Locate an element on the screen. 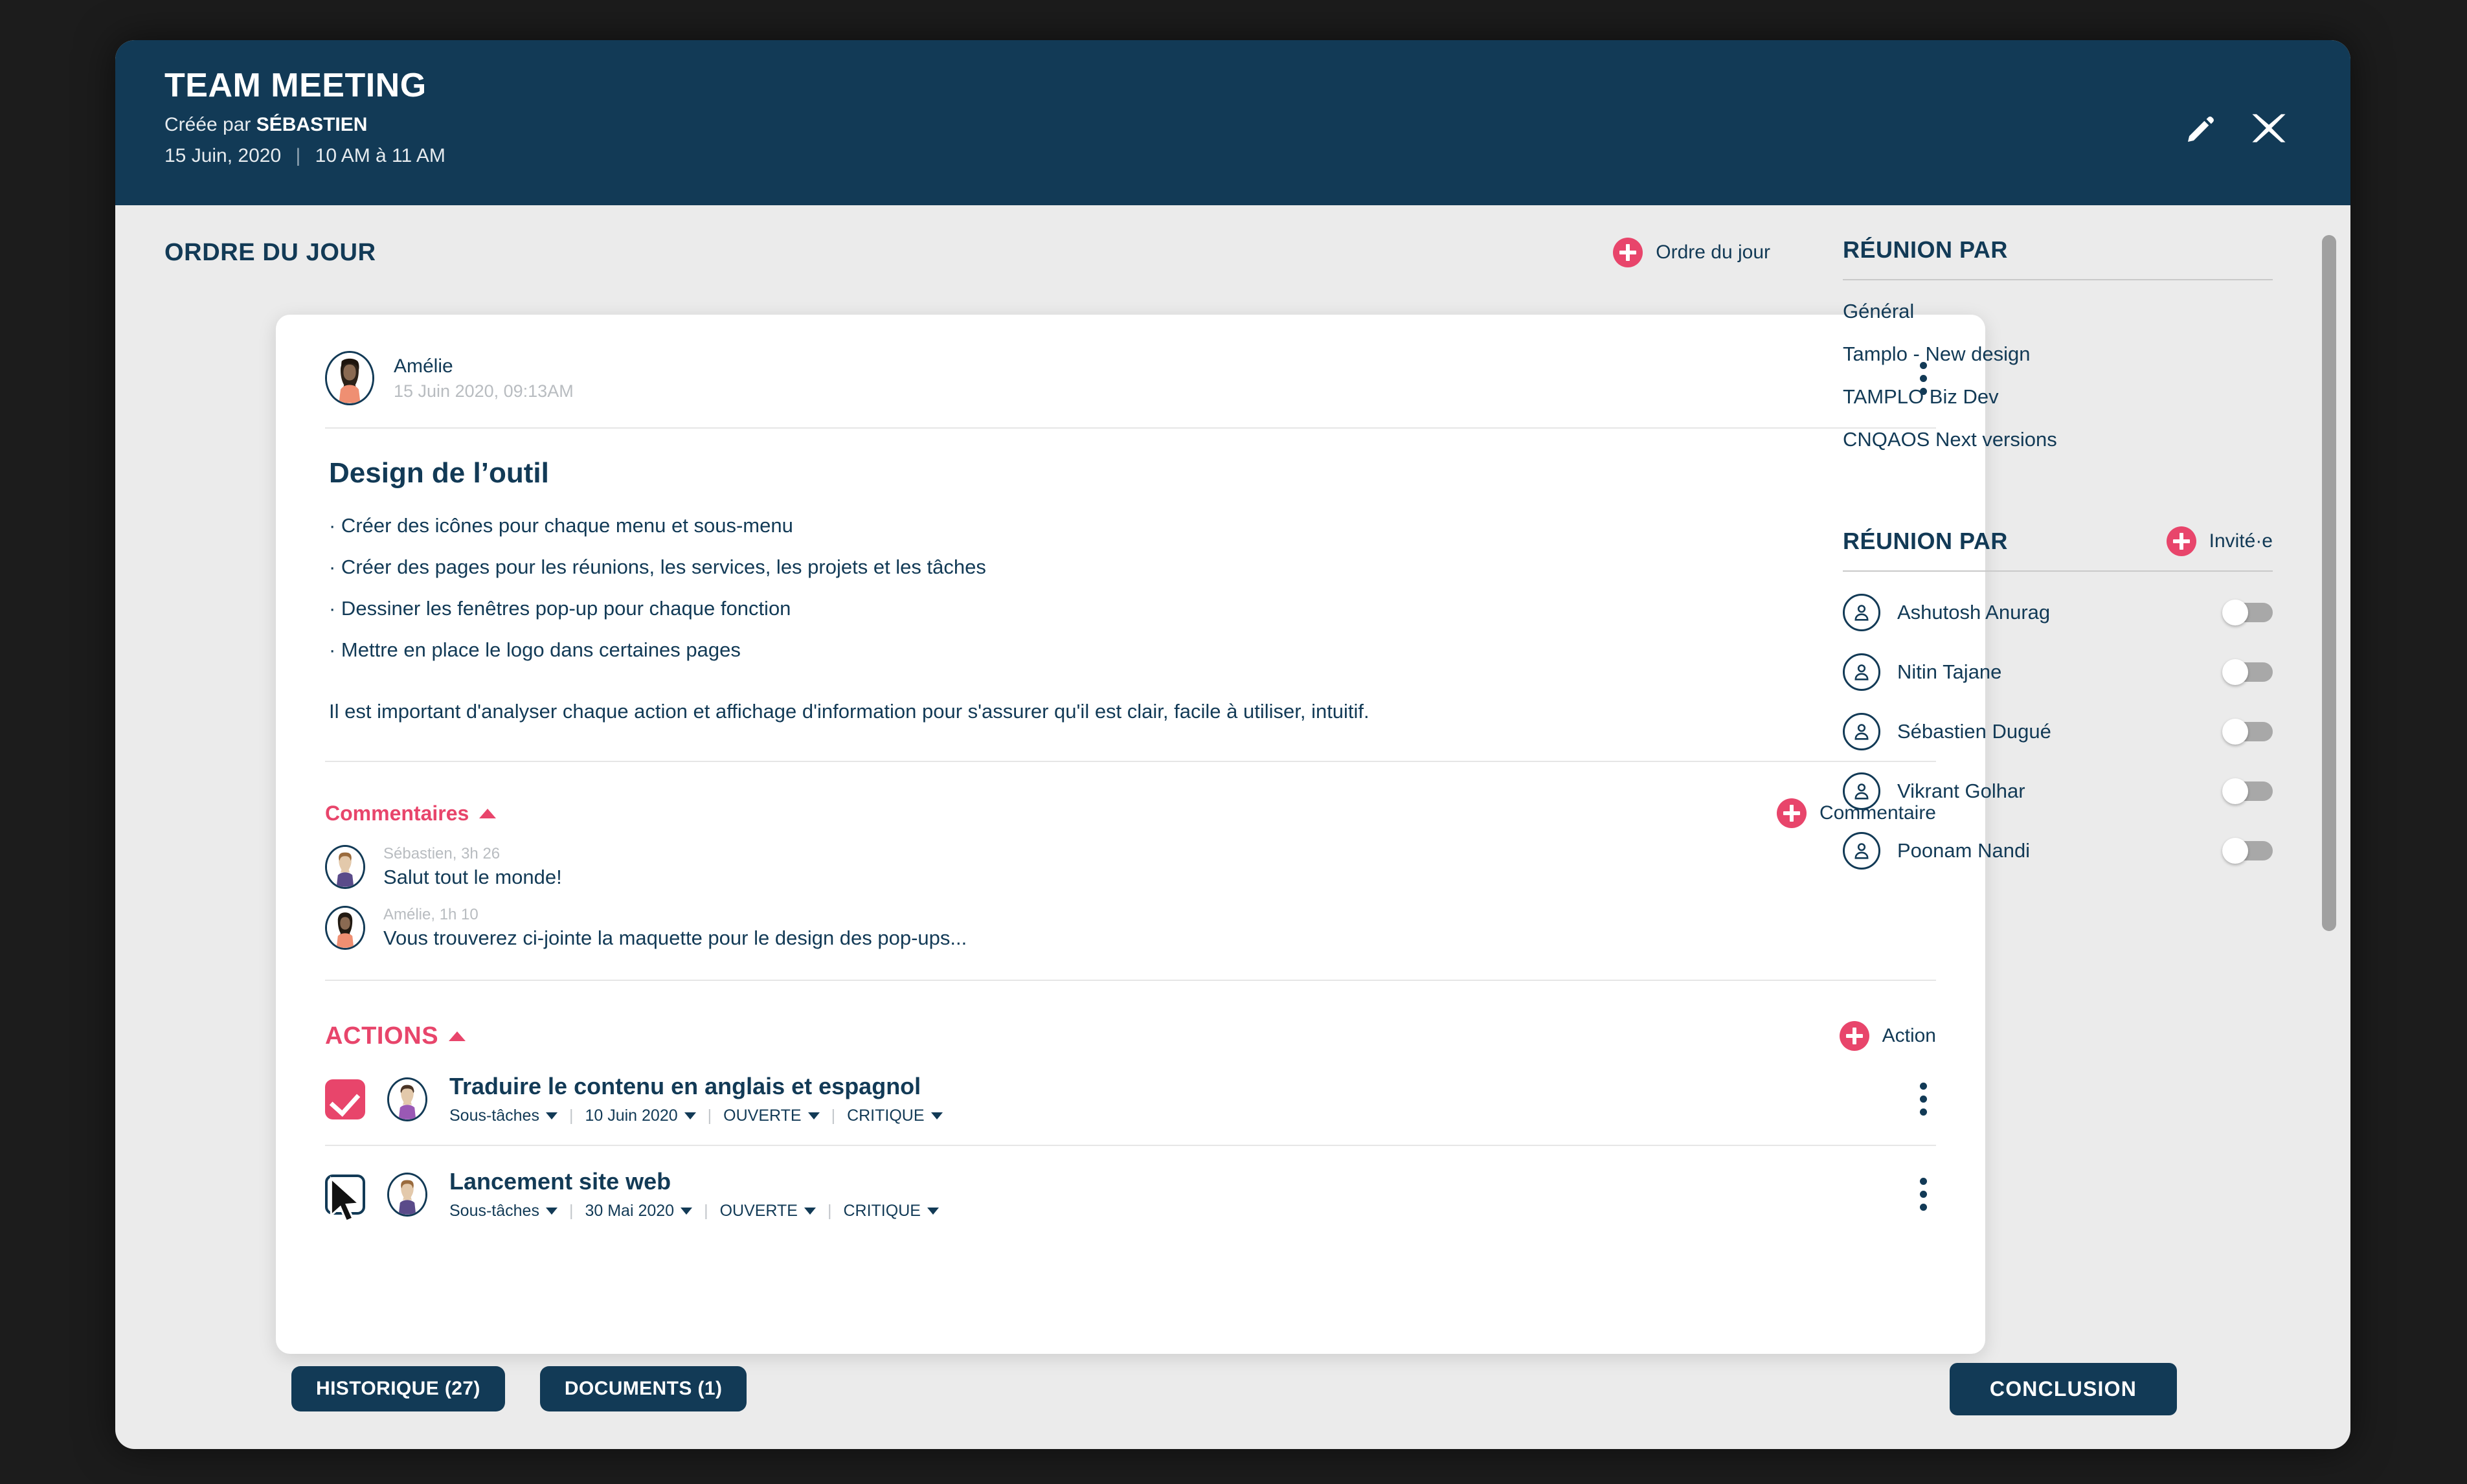 This screenshot has width=2467, height=1484. groups-header: RÉUNION PAR is located at coordinates (2058, 250).